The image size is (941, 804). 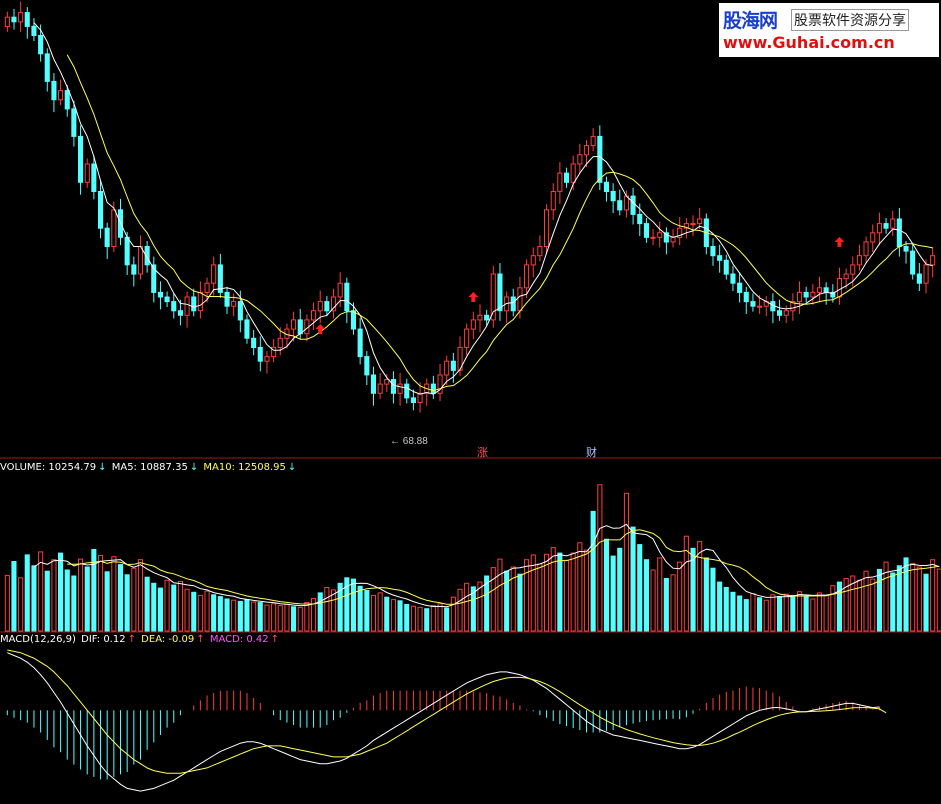 I want to click on volume-ma10-value: MA10: 12508.95, so click(x=244, y=467).